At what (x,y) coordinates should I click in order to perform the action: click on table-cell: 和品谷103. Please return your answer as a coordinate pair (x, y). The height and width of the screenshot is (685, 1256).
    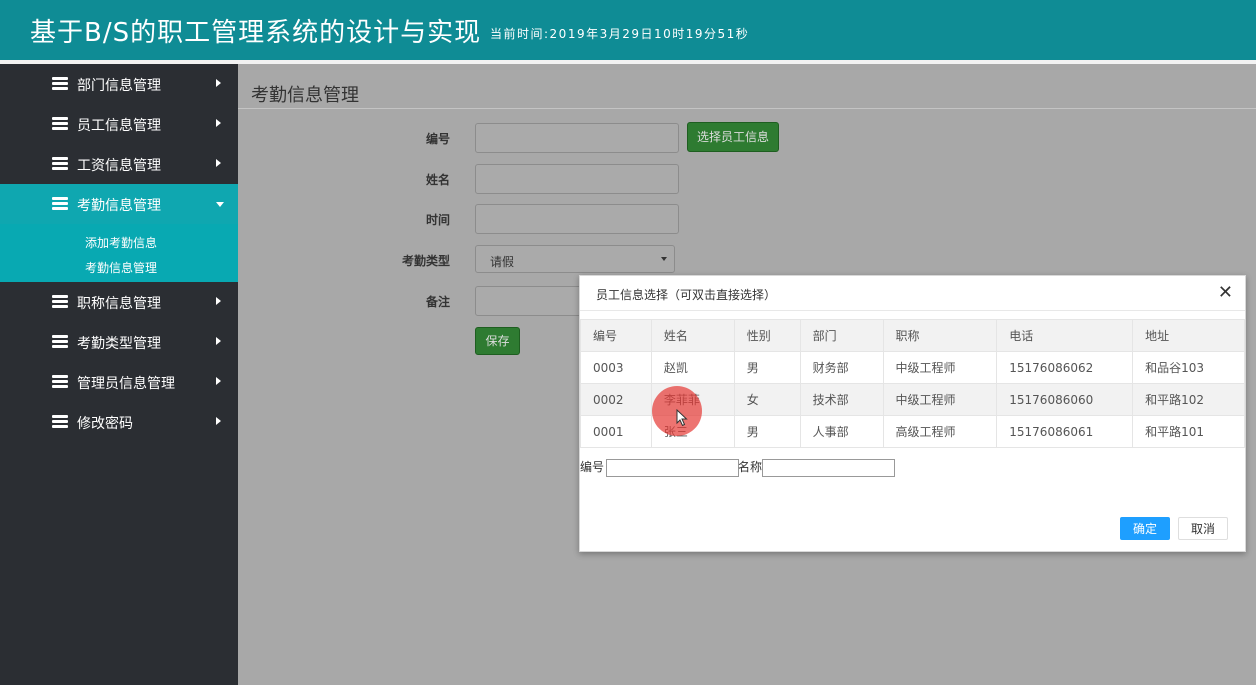
    Looking at the image, I should click on (1188, 367).